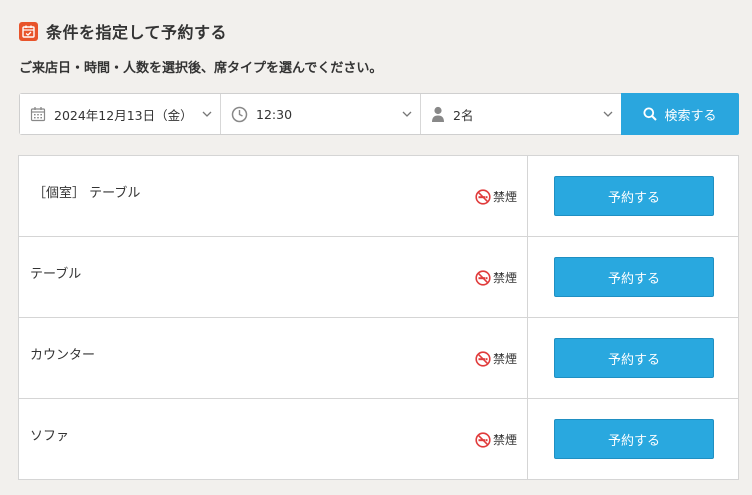 This screenshot has width=752, height=495. Describe the element at coordinates (650, 114) in the screenshot. I see `search-icon` at that location.